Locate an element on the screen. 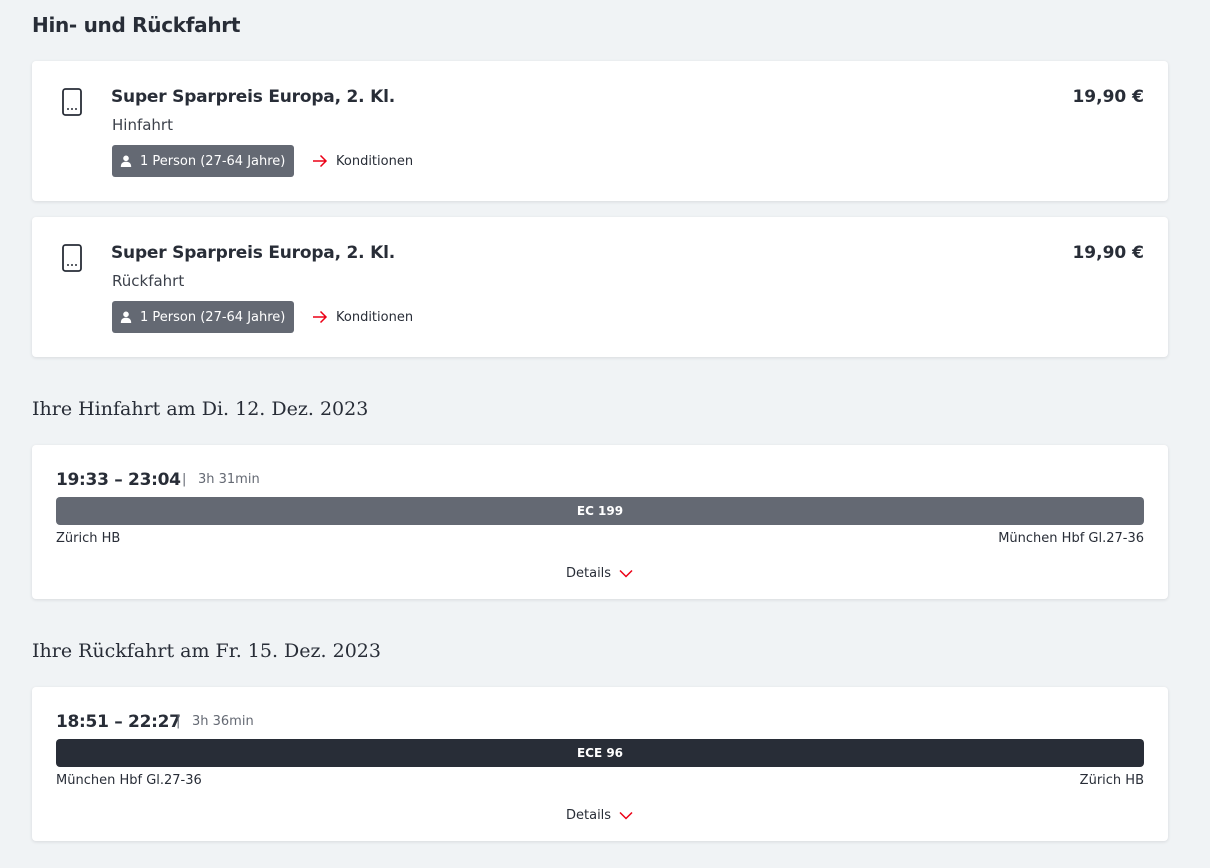  connection-duration: 3h 36min is located at coordinates (223, 721).